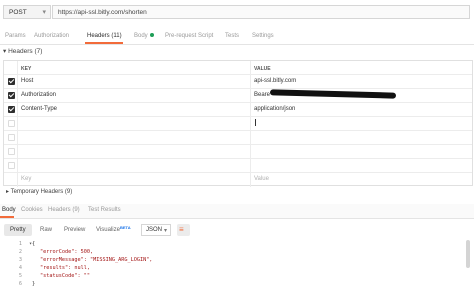 The image size is (474, 291). I want to click on method-label: POST, so click(18, 12).